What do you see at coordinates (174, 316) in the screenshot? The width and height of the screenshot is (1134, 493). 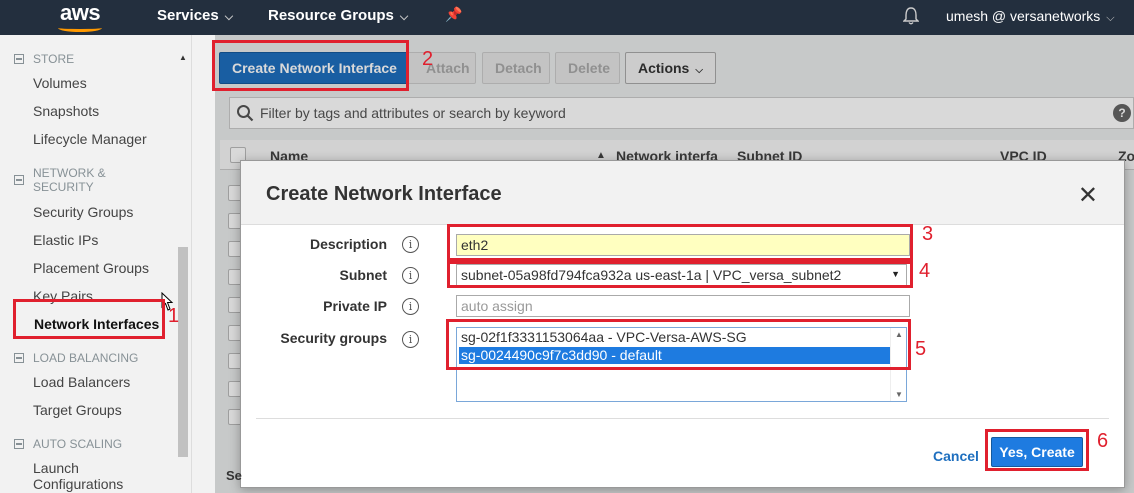 I see `annotation-number-1: 1` at bounding box center [174, 316].